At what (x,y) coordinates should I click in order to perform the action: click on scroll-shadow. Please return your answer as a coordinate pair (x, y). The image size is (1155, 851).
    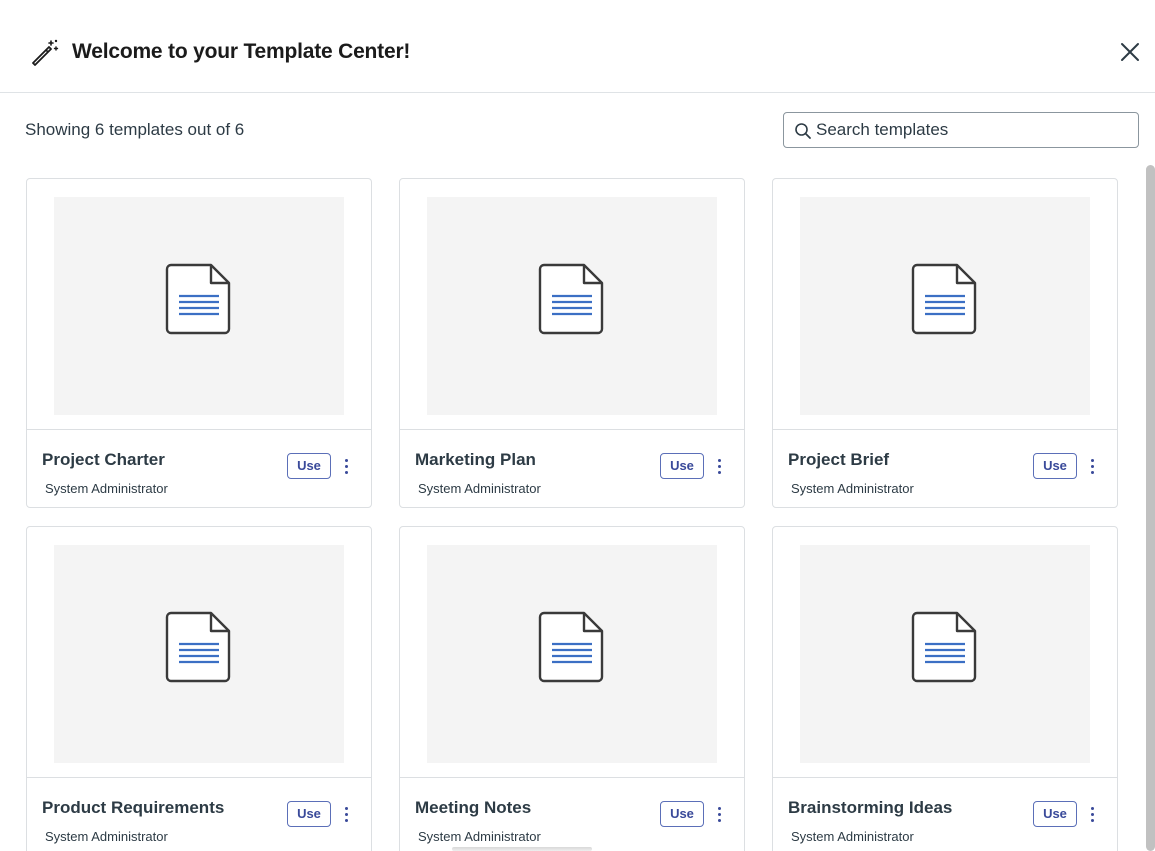
    Looking at the image, I should click on (522, 849).